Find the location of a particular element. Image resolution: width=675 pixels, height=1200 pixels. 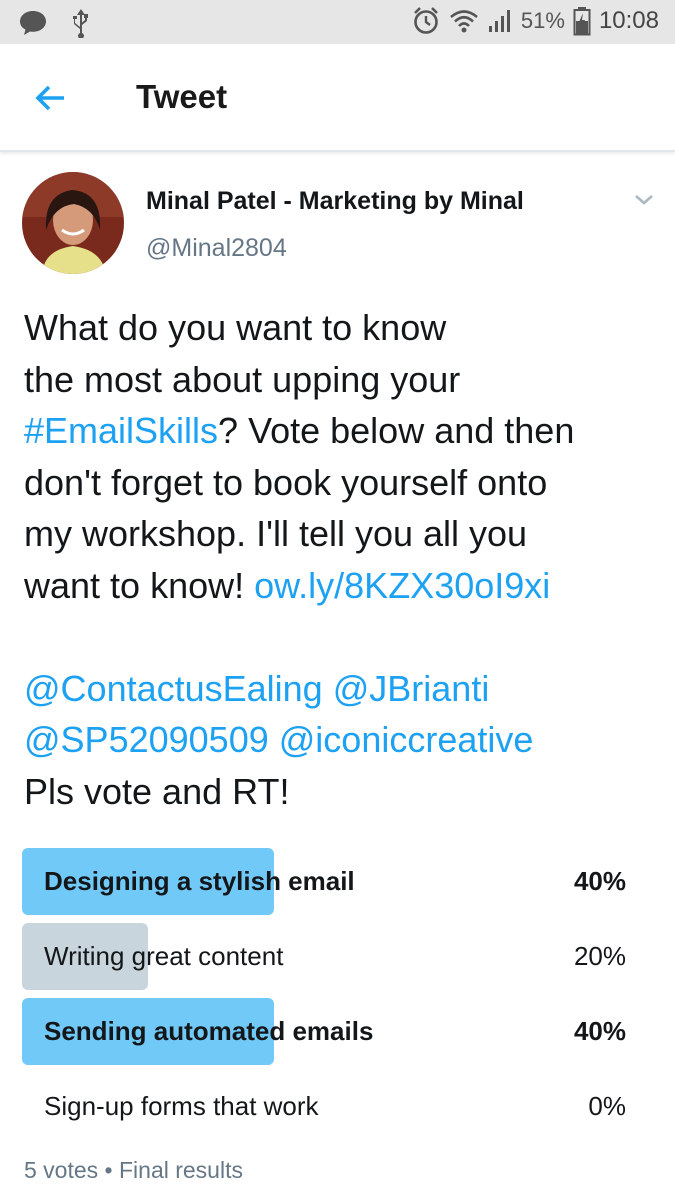

tweet-text-line: don't forget to book yourself onto is located at coordinates (344, 483).